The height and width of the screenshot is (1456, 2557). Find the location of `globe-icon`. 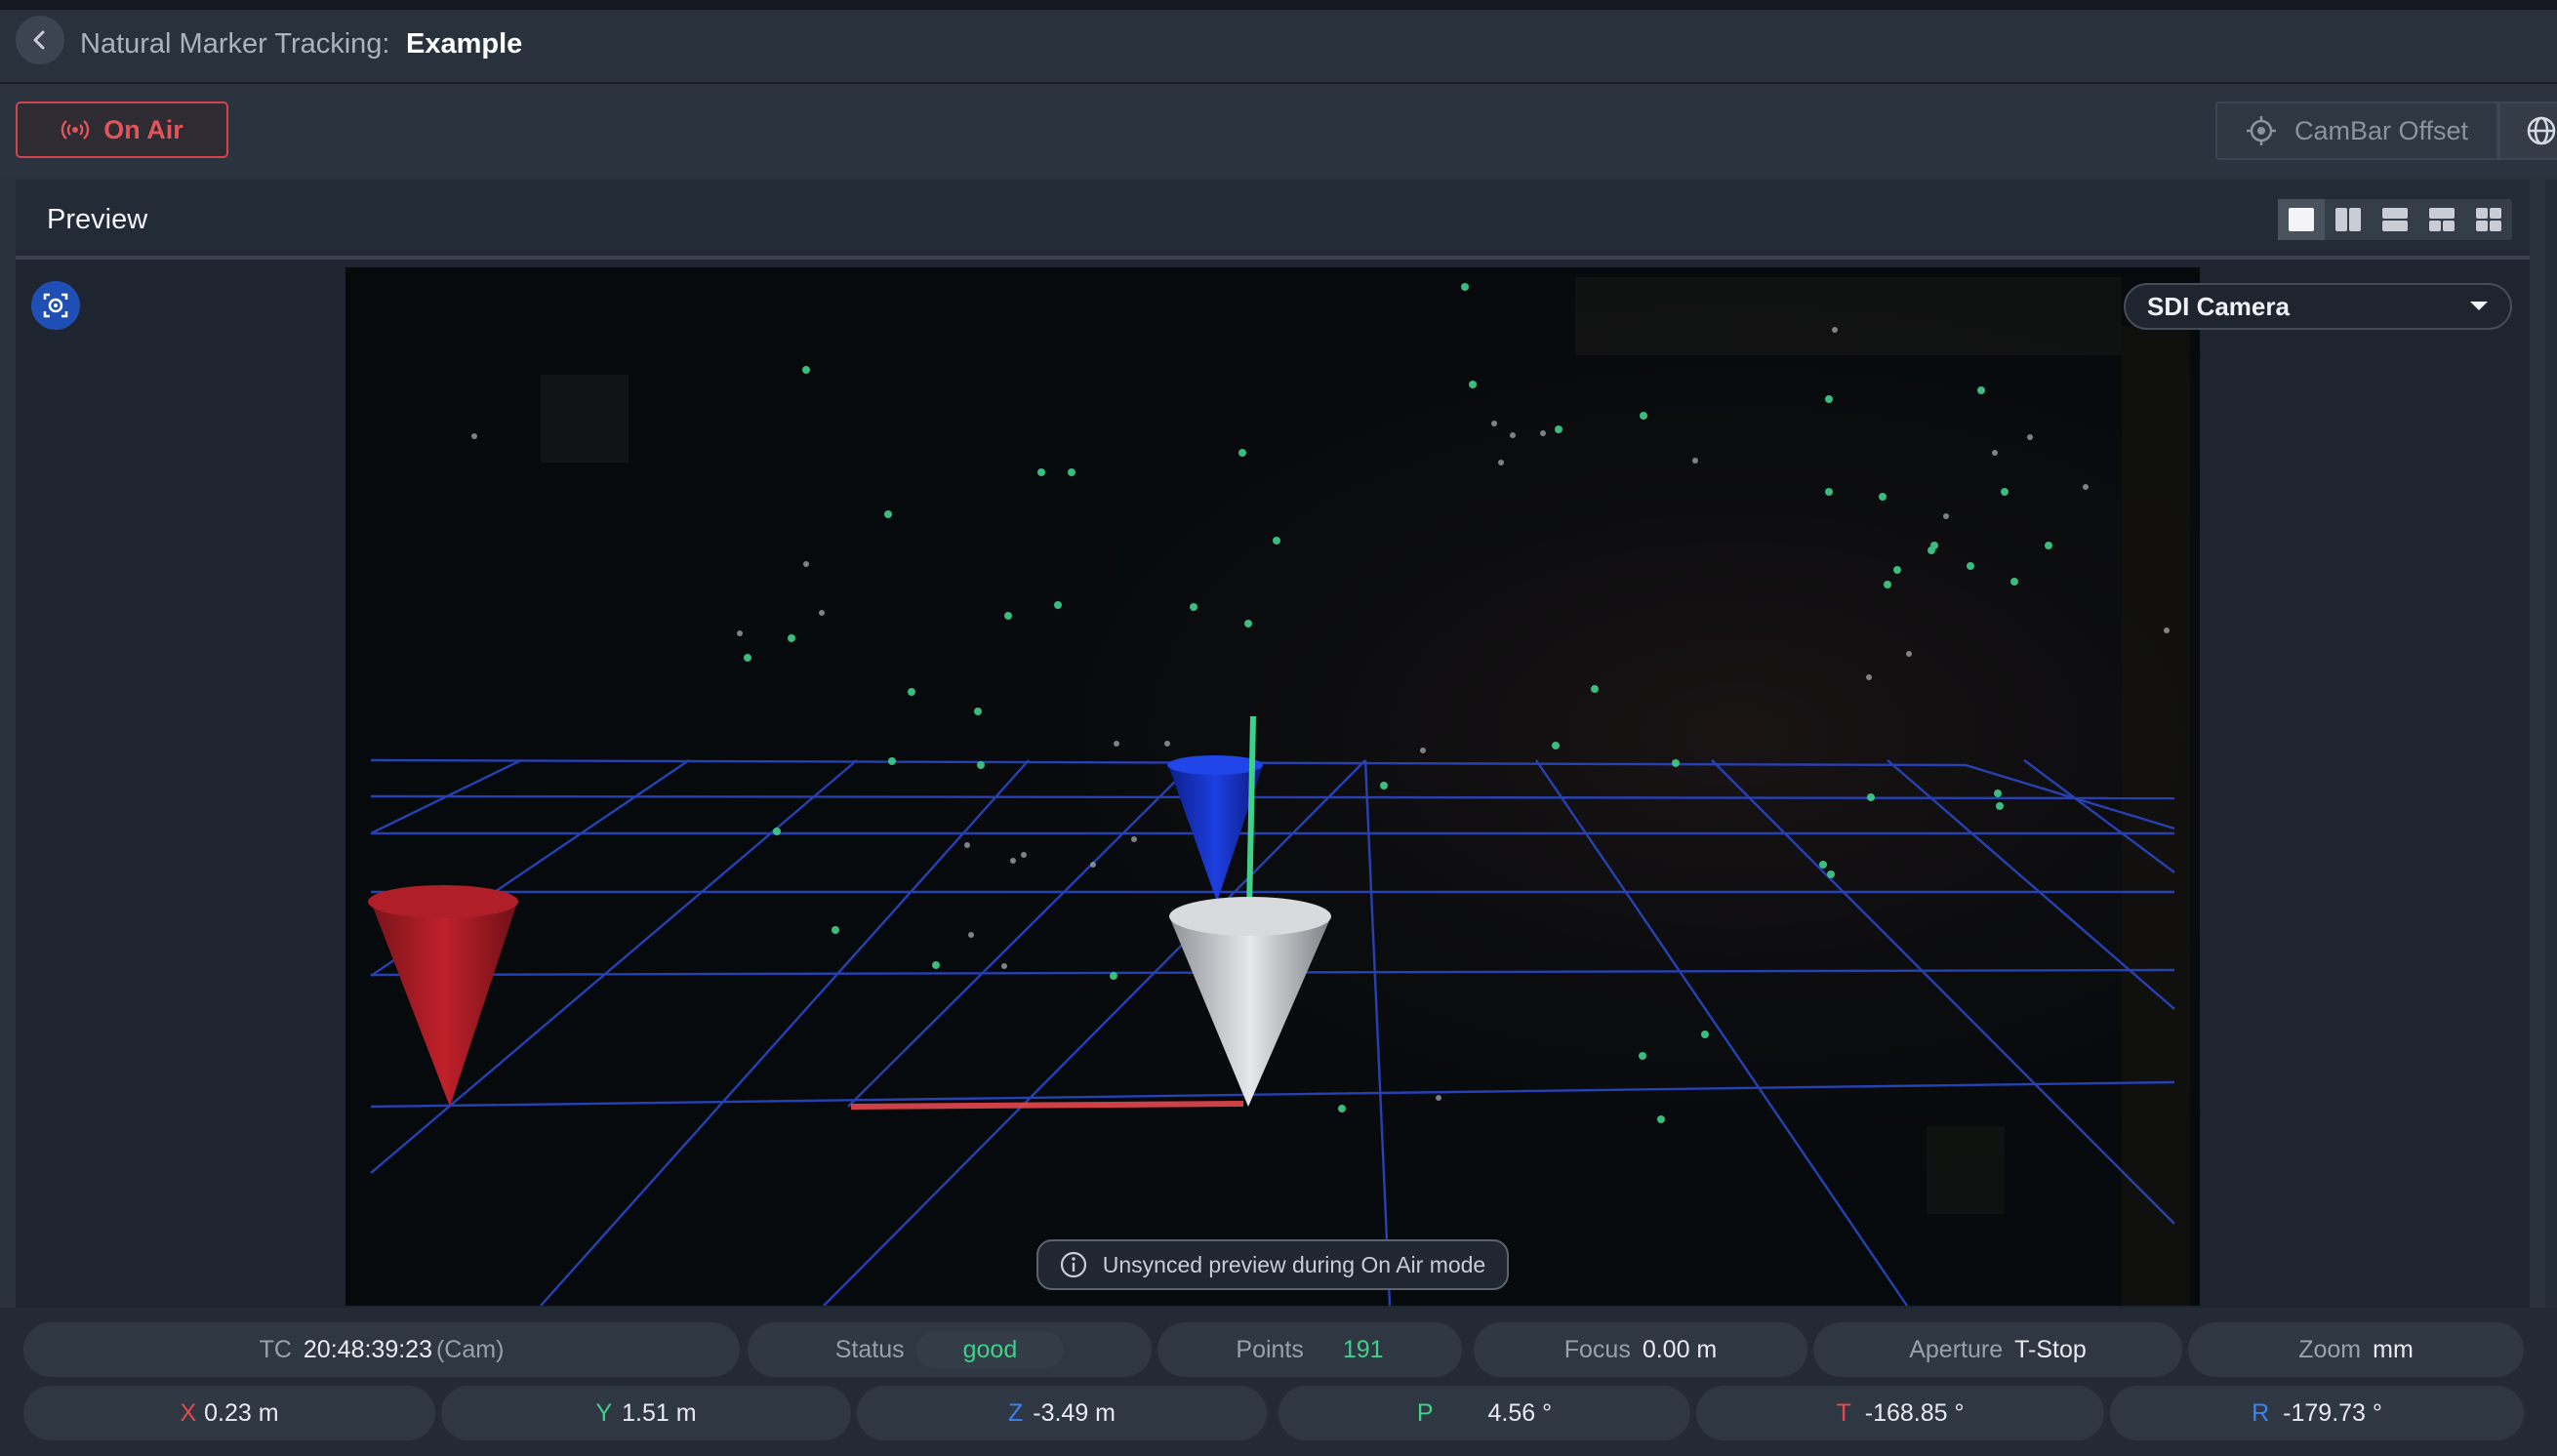

globe-icon is located at coordinates (2541, 130).